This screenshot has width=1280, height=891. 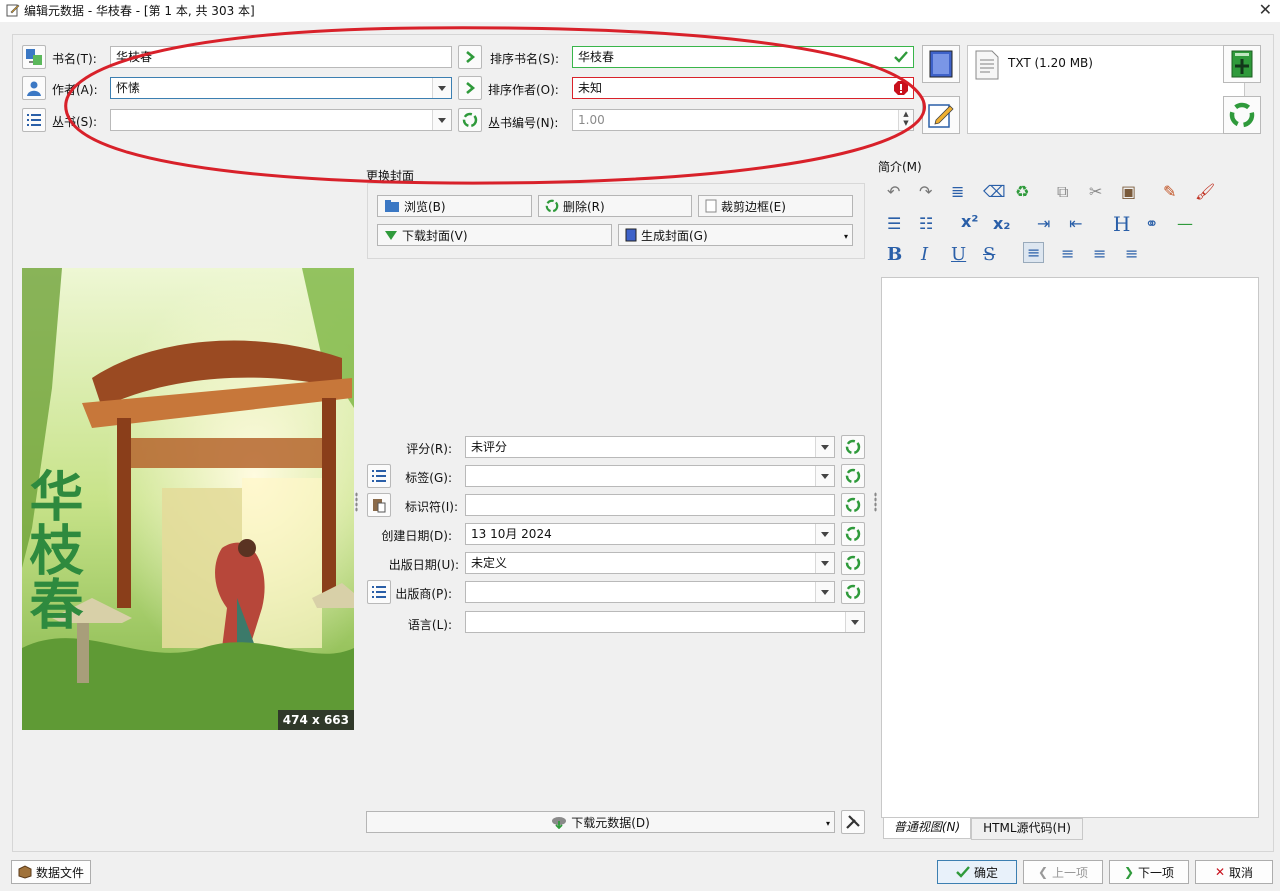 What do you see at coordinates (827, 823) in the screenshot?
I see `chevron-down-icon: ▾` at bounding box center [827, 823].